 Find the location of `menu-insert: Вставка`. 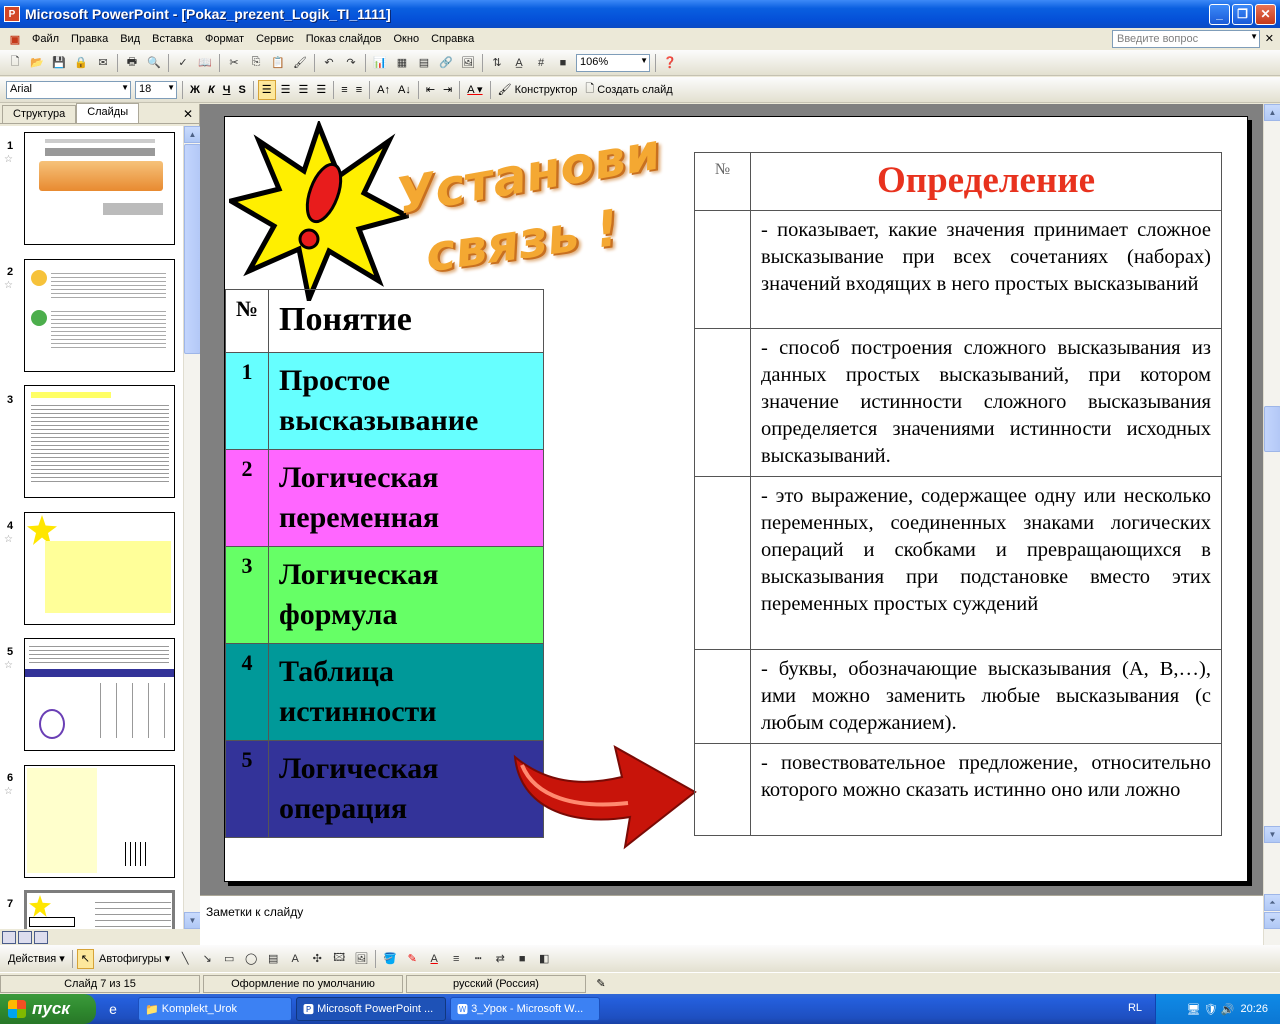

menu-insert: Вставка is located at coordinates (172, 39).